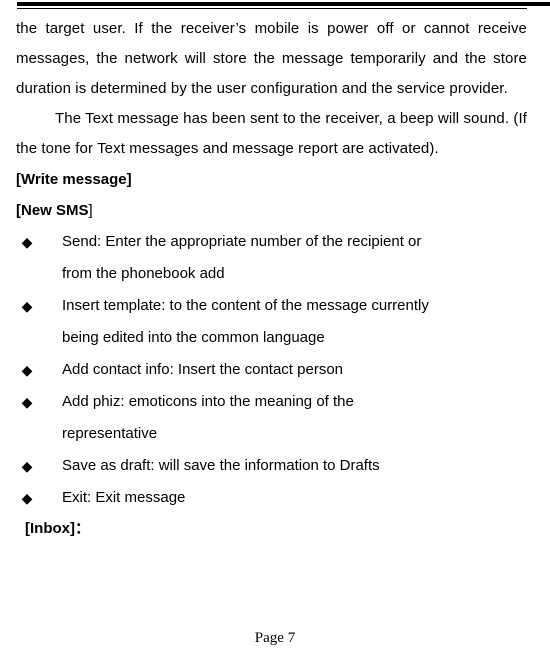 The width and height of the screenshot is (550, 652). I want to click on heading-new-sms: [New SMS], so click(271, 210).